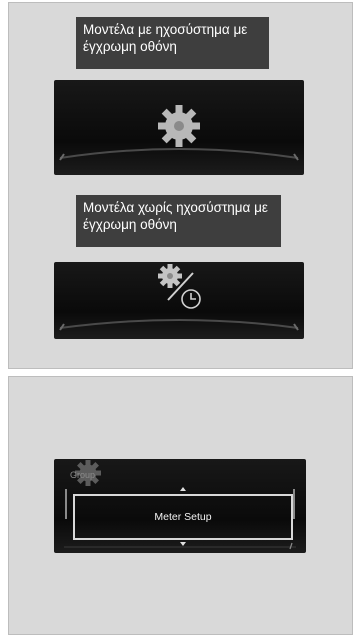 This screenshot has height=637, width=355. What do you see at coordinates (183, 544) in the screenshot?
I see `scroll-down-arrow-icon` at bounding box center [183, 544].